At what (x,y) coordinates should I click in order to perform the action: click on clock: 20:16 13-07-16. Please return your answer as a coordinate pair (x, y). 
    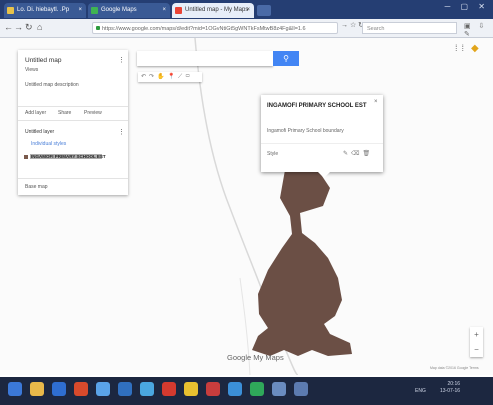
    Looking at the image, I should click on (450, 388).